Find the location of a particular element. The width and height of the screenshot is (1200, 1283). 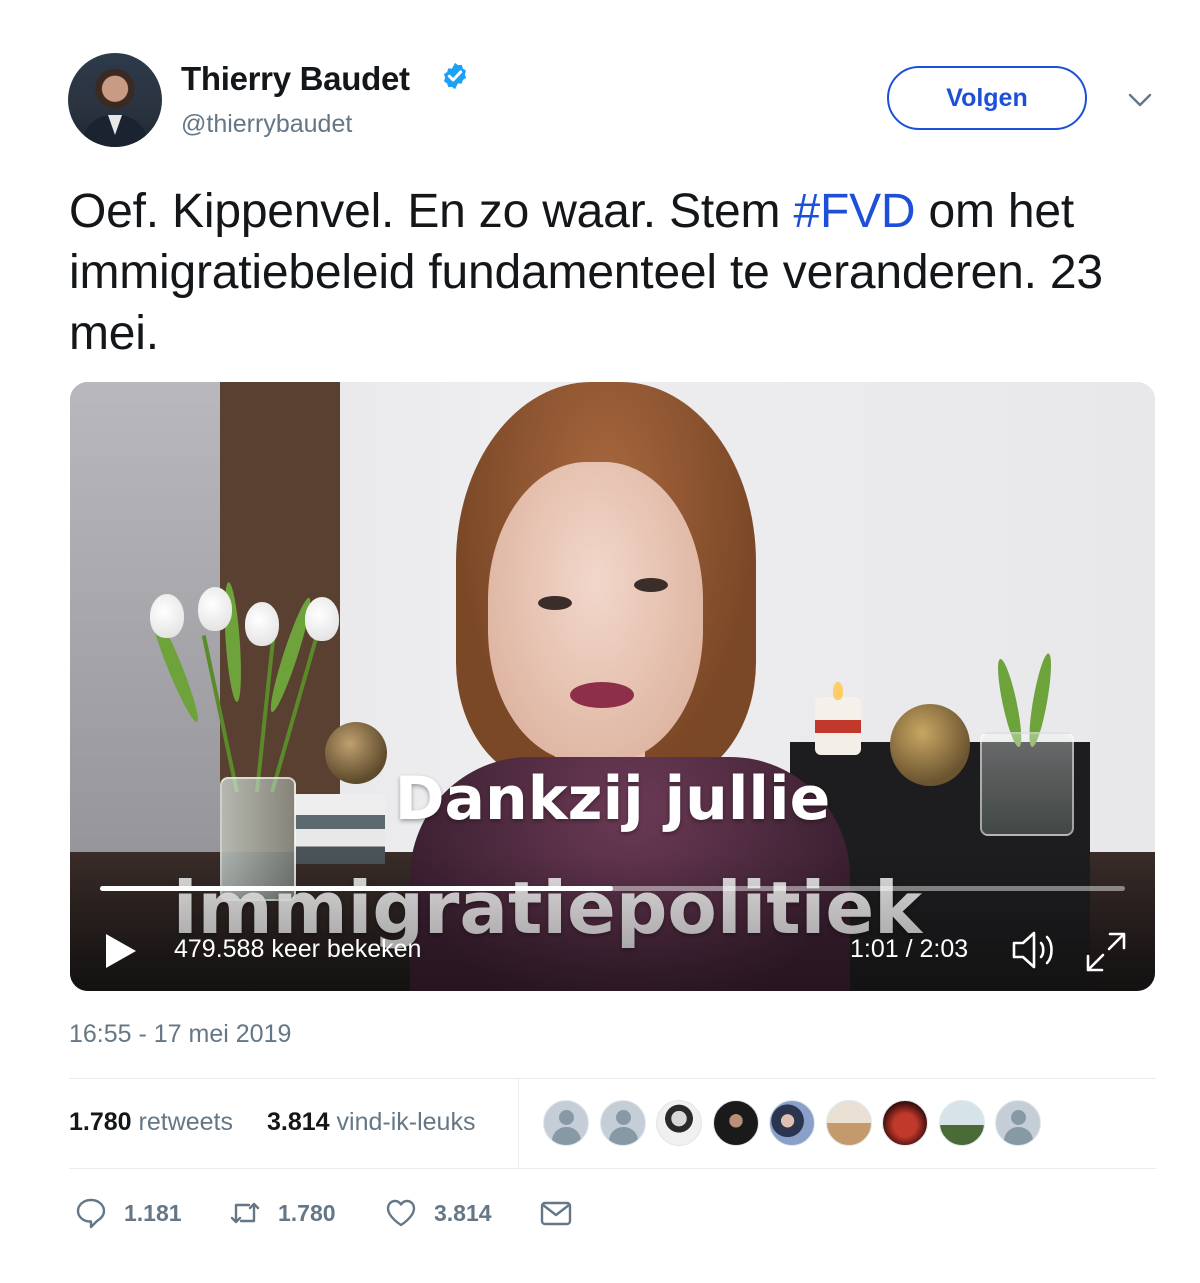

fullscreen-icon is located at coordinates (1106, 952).